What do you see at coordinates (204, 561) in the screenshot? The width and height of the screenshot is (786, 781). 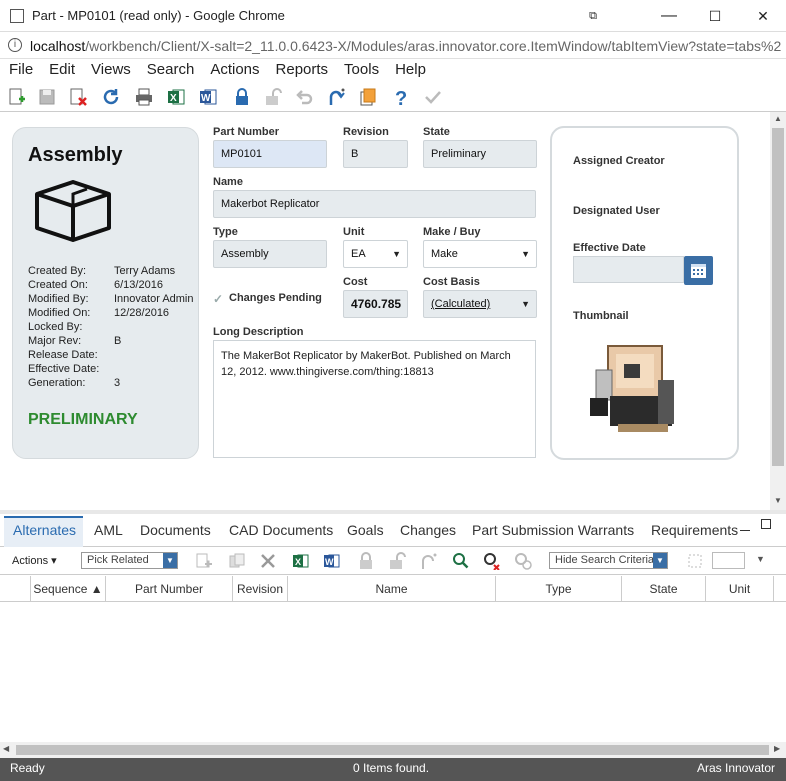 I see `add-row-icon` at bounding box center [204, 561].